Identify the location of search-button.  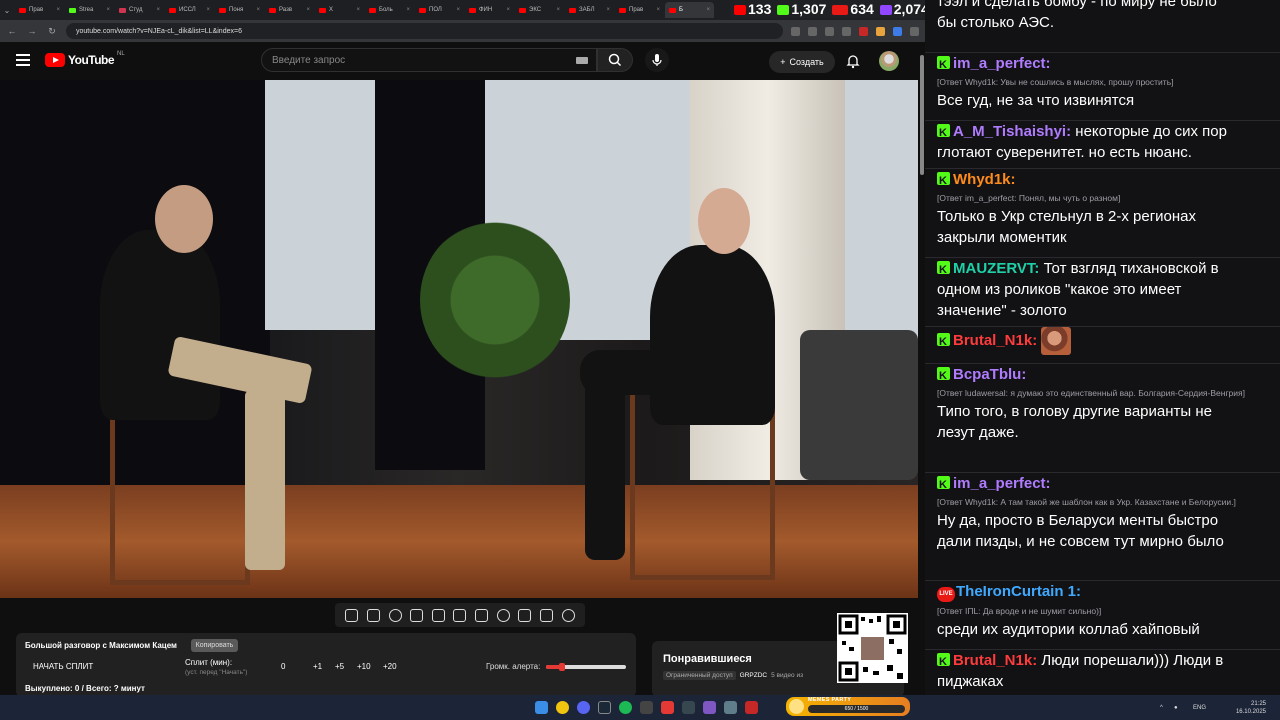
(615, 60).